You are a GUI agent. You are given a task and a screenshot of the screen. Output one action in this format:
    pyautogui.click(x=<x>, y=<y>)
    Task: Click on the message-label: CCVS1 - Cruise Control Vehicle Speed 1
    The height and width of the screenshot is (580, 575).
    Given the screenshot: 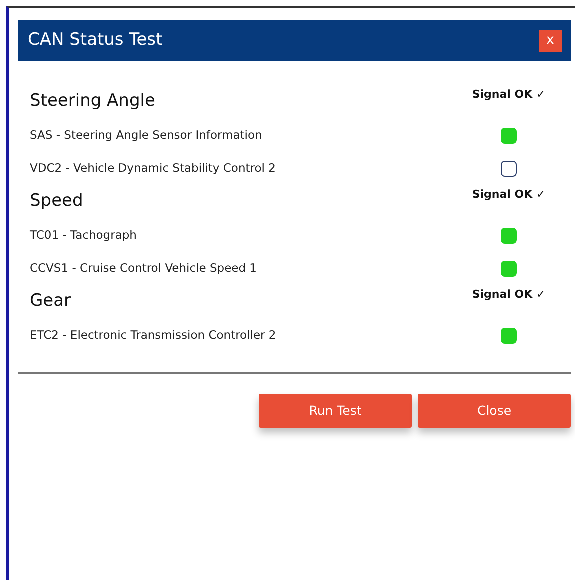 What is the action you would take?
    pyautogui.click(x=143, y=268)
    